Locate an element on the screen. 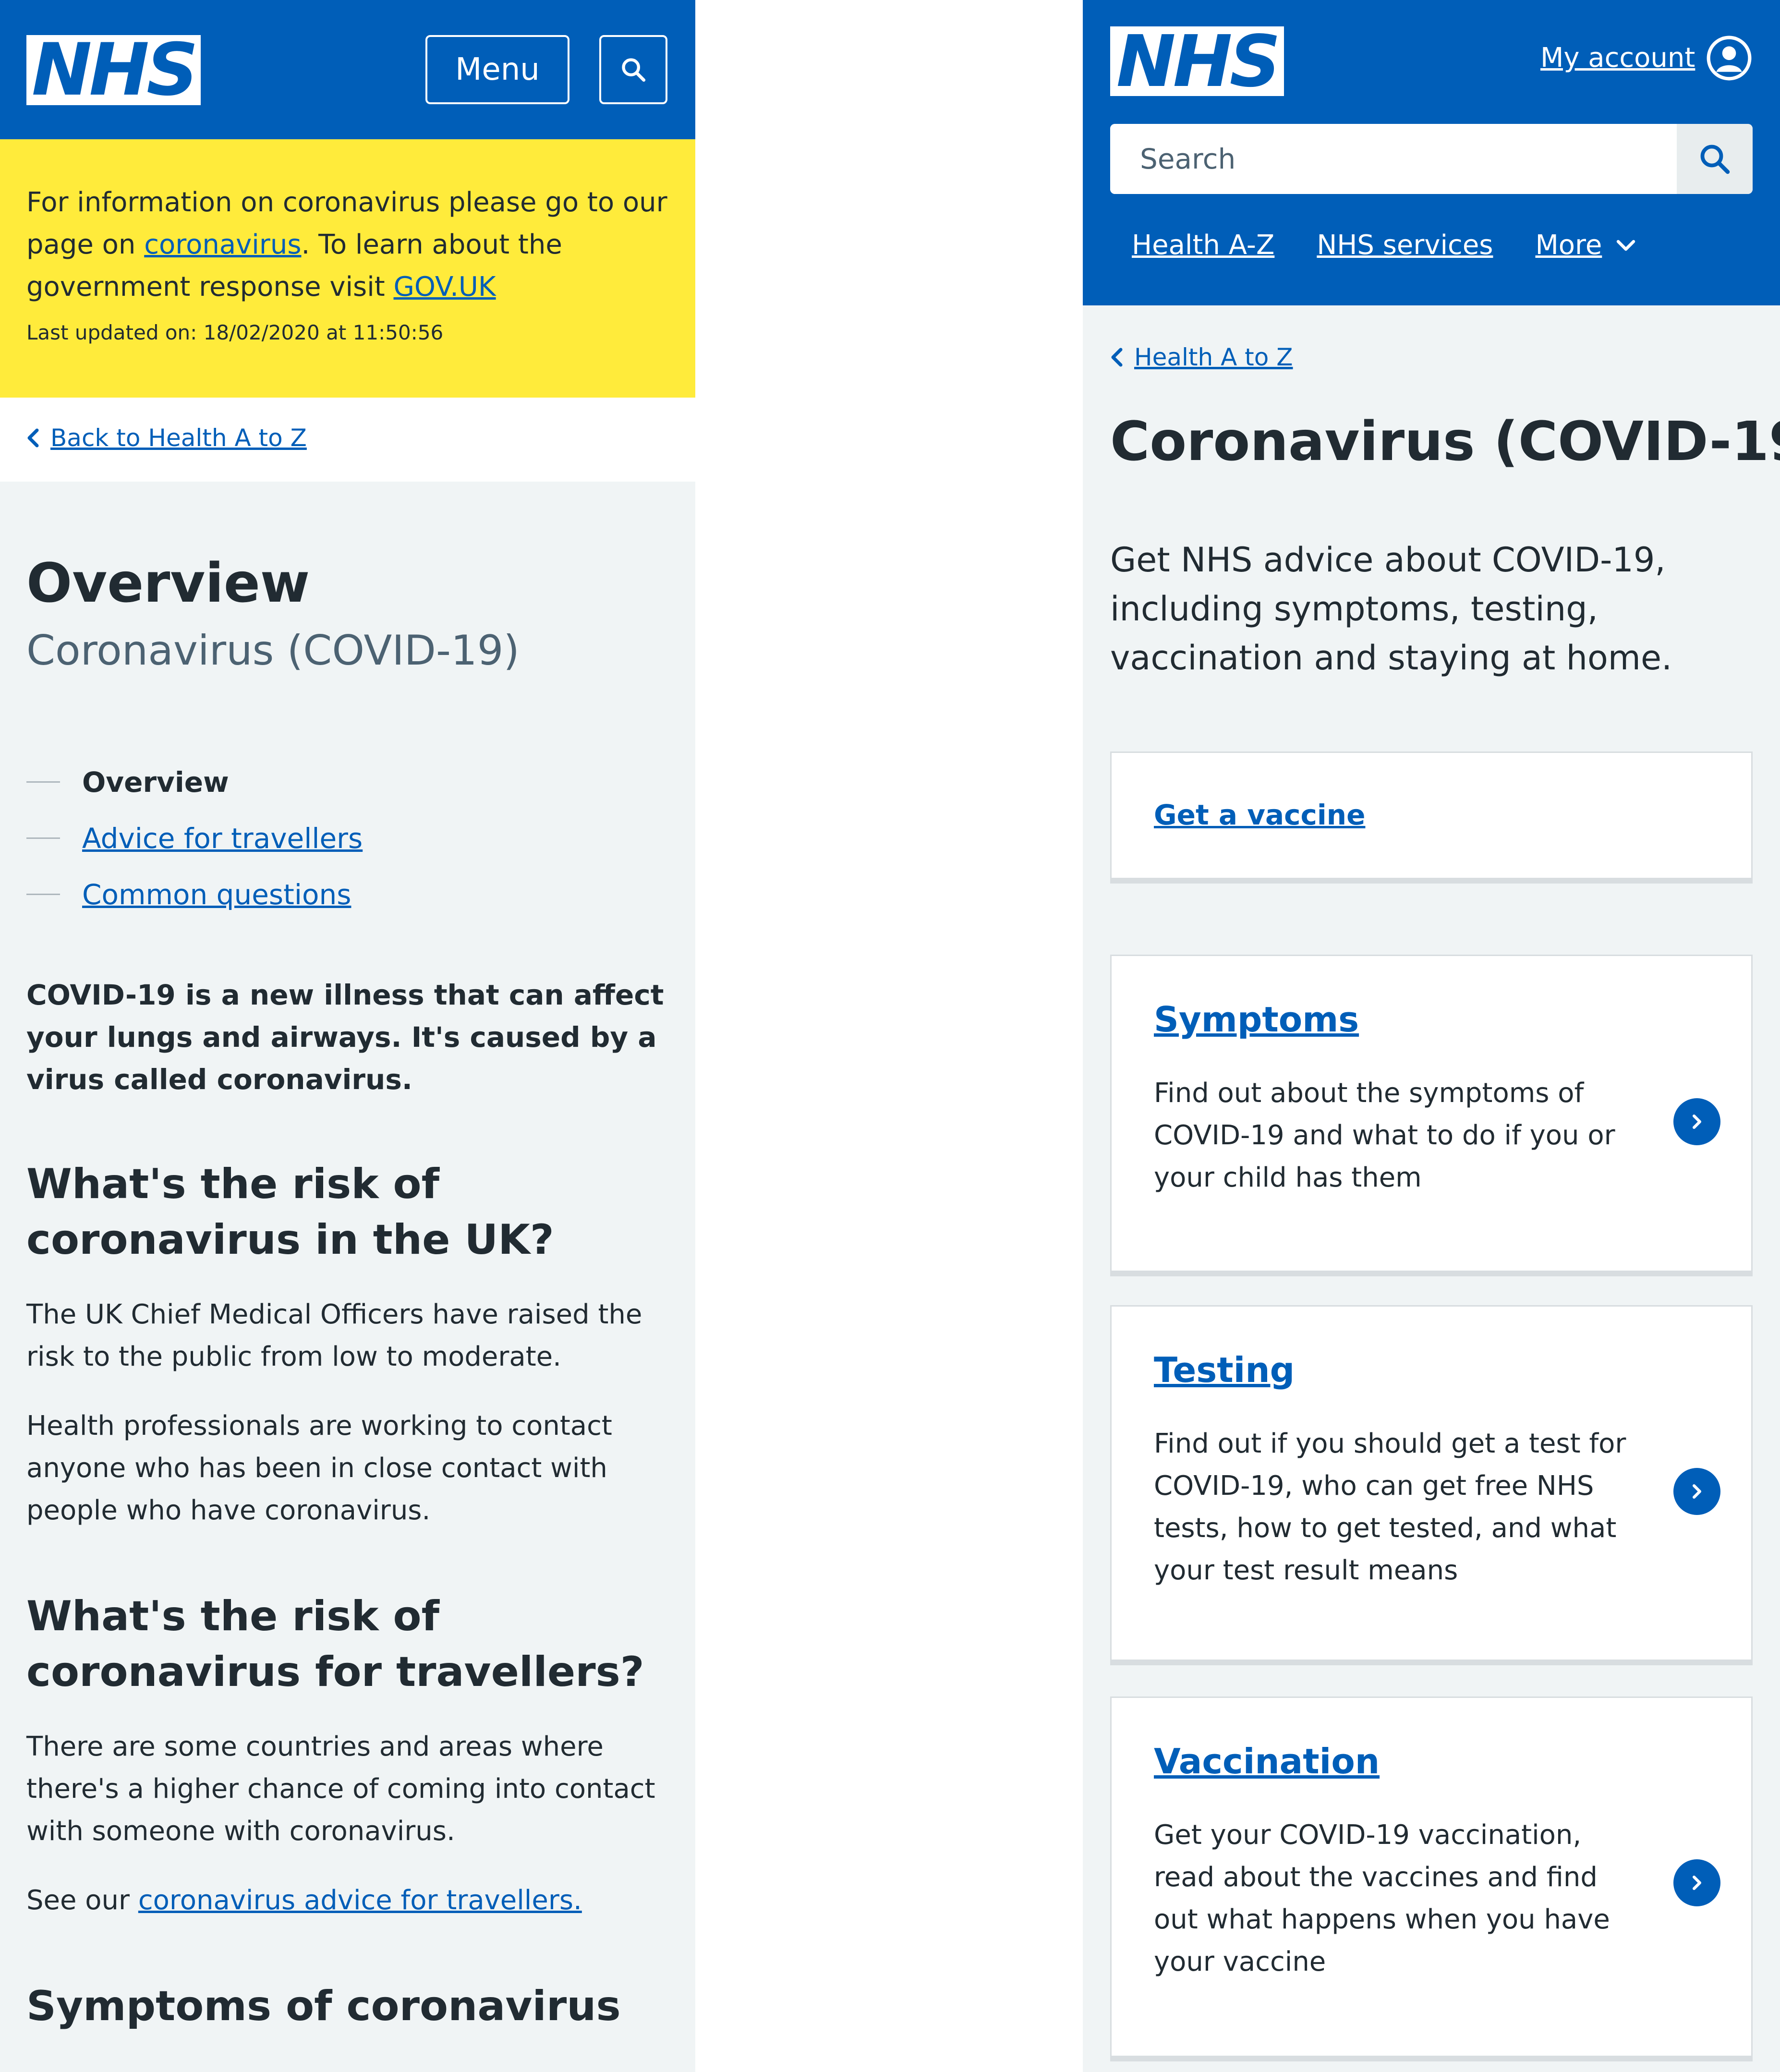  card-link: Symptoms is located at coordinates (1257, 1019).